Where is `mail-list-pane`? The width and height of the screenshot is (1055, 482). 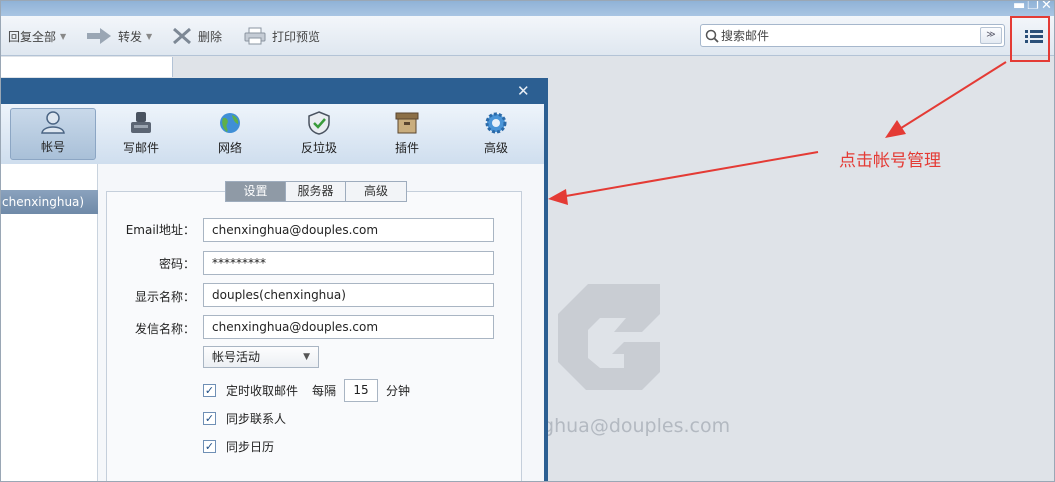
mail-list-pane is located at coordinates (86, 67).